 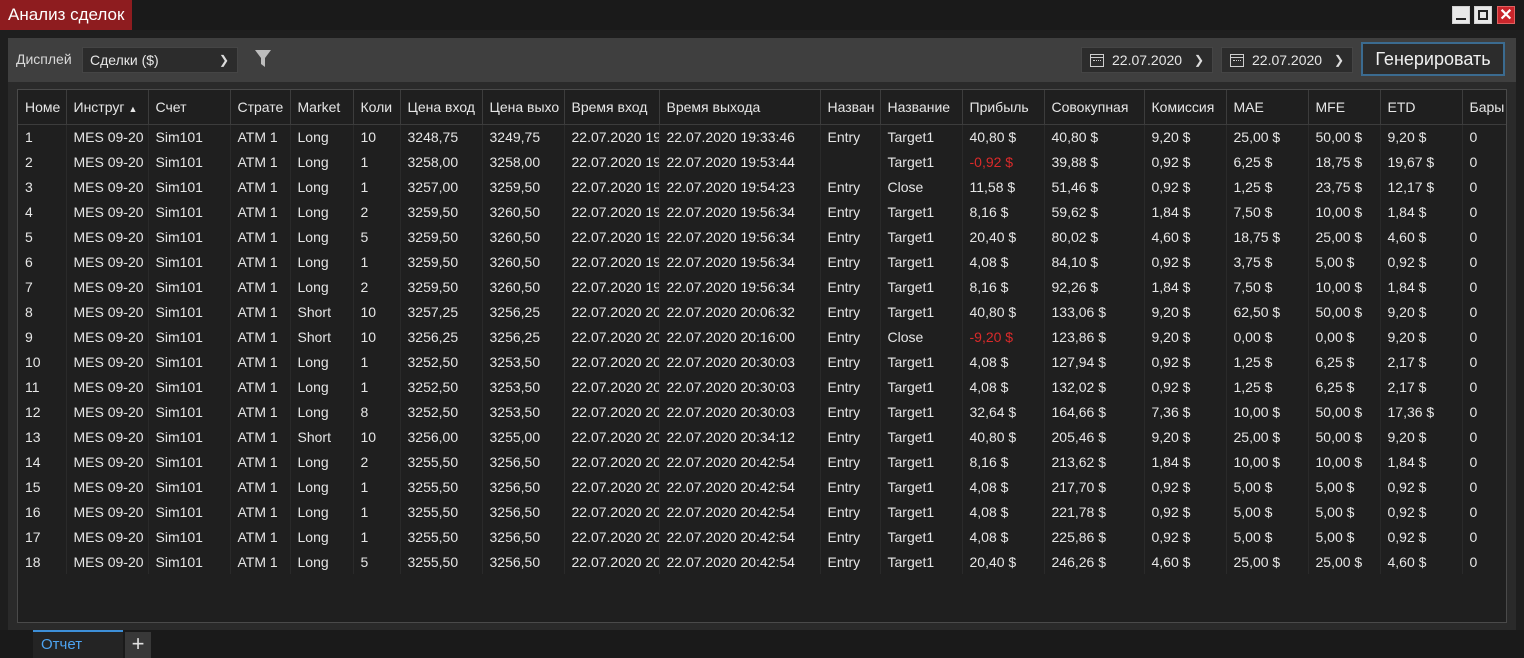 I want to click on table-cell: 10,00 $, so click(x=1344, y=461).